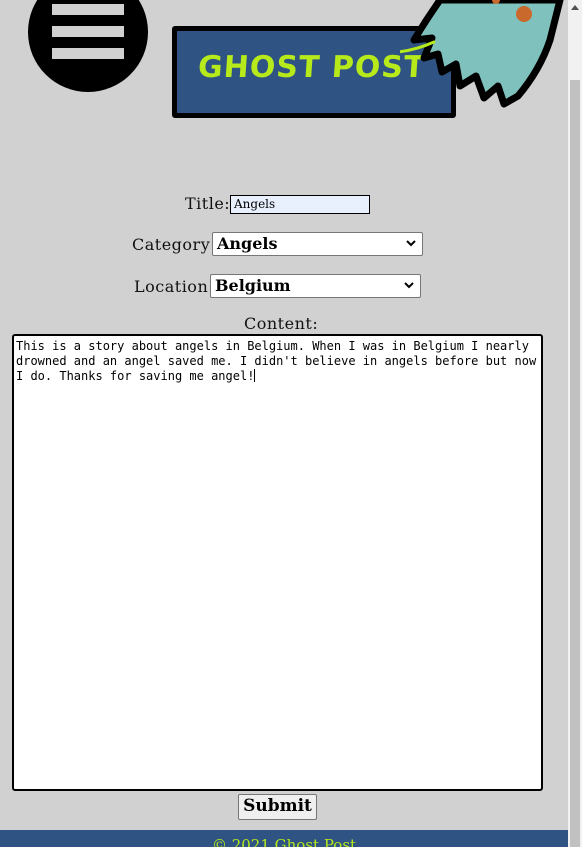 Image resolution: width=582 pixels, height=847 pixels. I want to click on submit-button: Submit, so click(277, 807).